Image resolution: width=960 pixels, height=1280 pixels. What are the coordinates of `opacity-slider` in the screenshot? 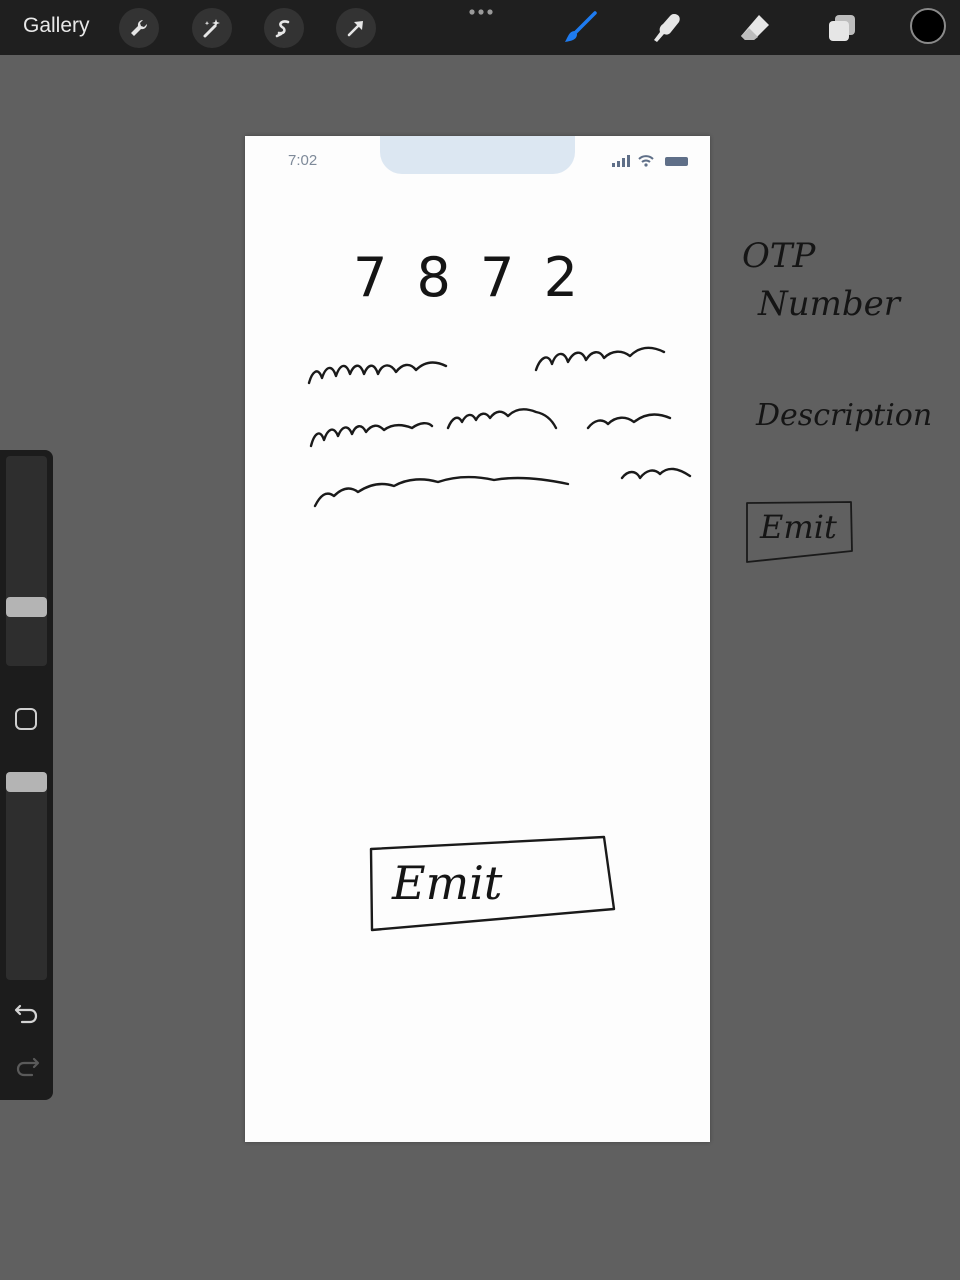 It's located at (26, 876).